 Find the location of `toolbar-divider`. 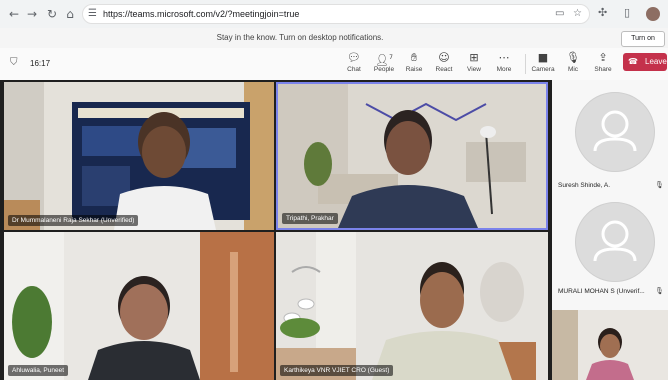

toolbar-divider is located at coordinates (525, 64).